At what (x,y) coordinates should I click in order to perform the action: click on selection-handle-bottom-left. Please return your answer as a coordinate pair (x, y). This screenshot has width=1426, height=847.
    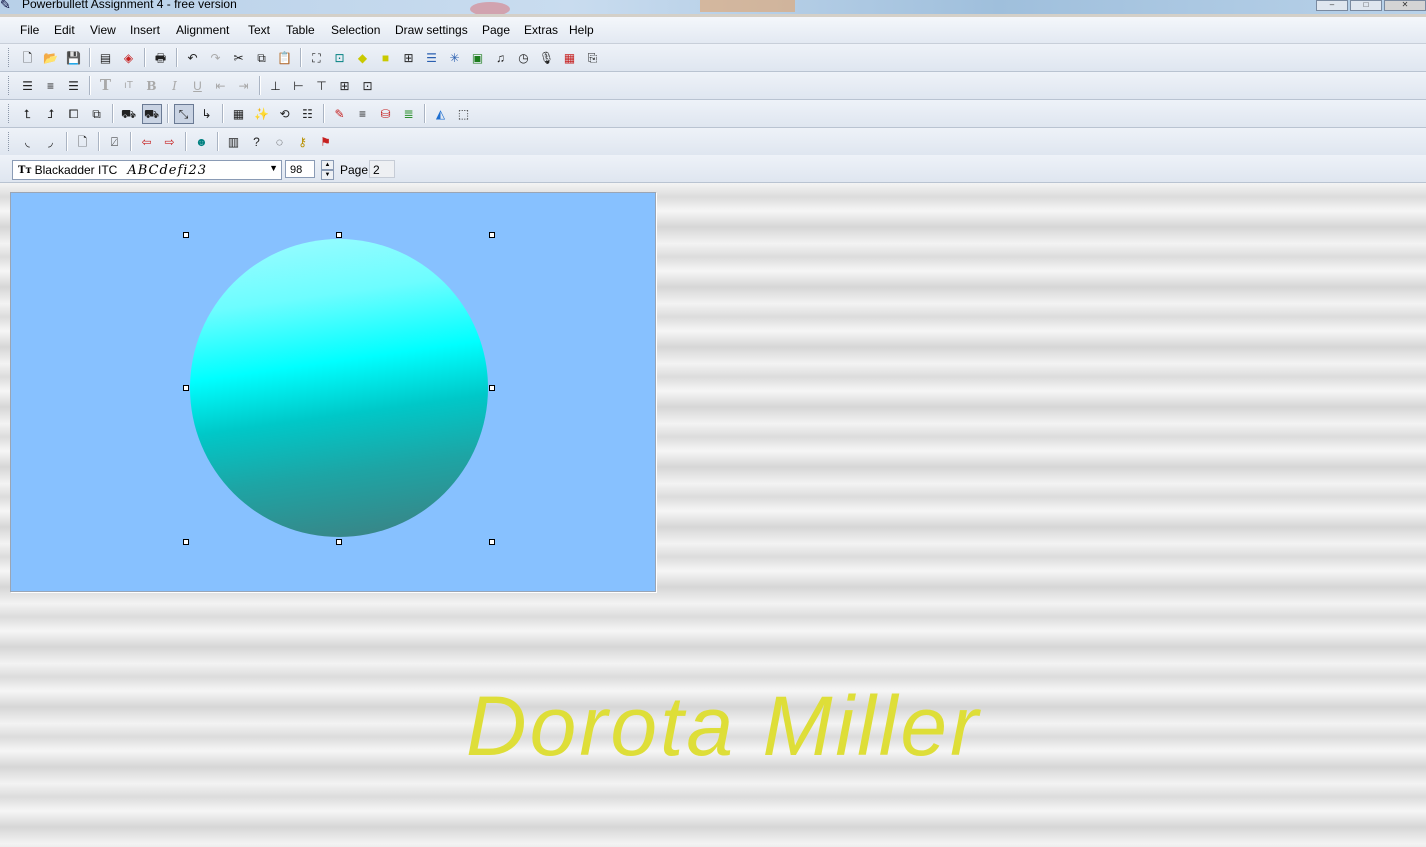
    Looking at the image, I should click on (186, 542).